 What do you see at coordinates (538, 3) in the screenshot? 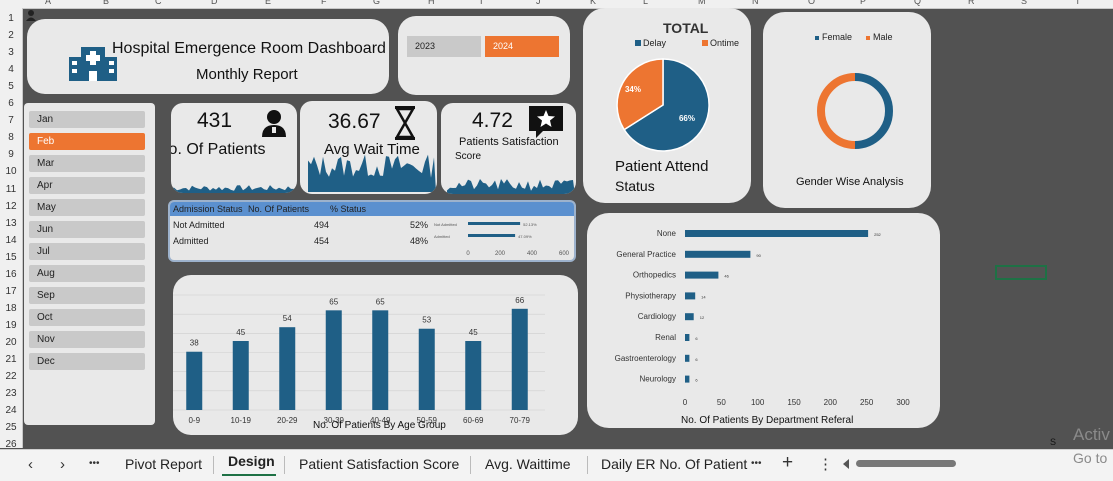
I see `column-header-j: J` at bounding box center [538, 3].